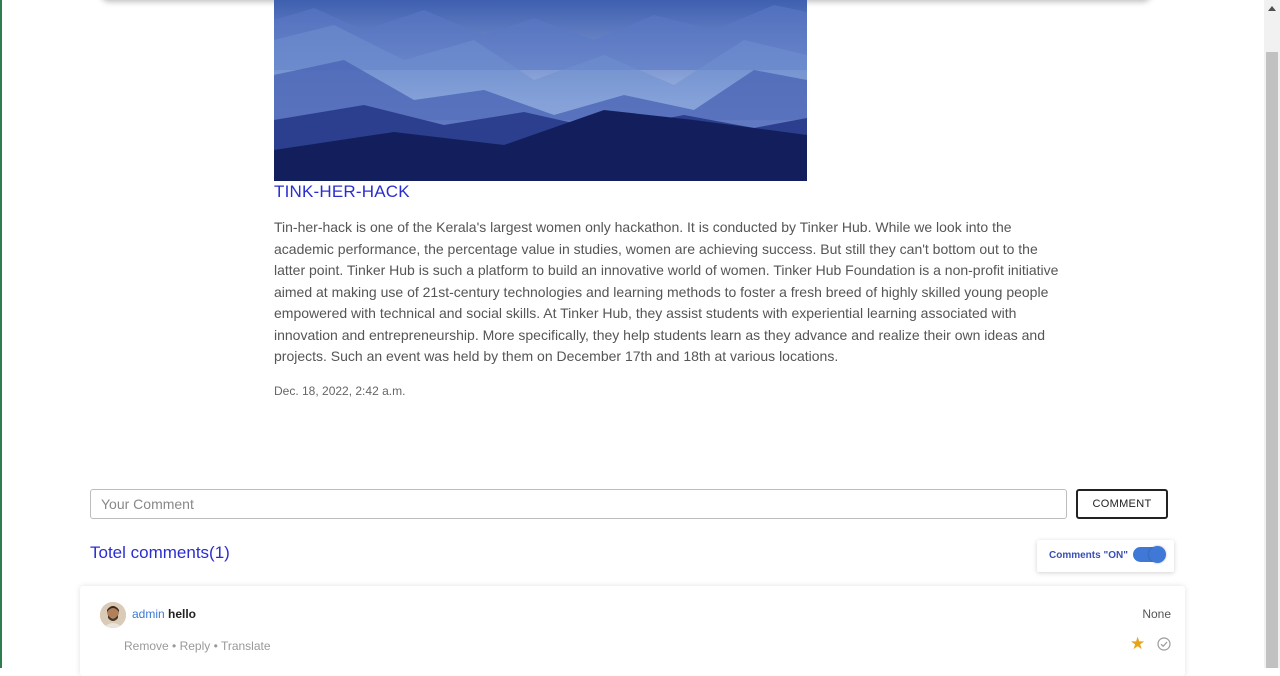 The width and height of the screenshot is (1280, 676). I want to click on reply-link: Reply, so click(195, 646).